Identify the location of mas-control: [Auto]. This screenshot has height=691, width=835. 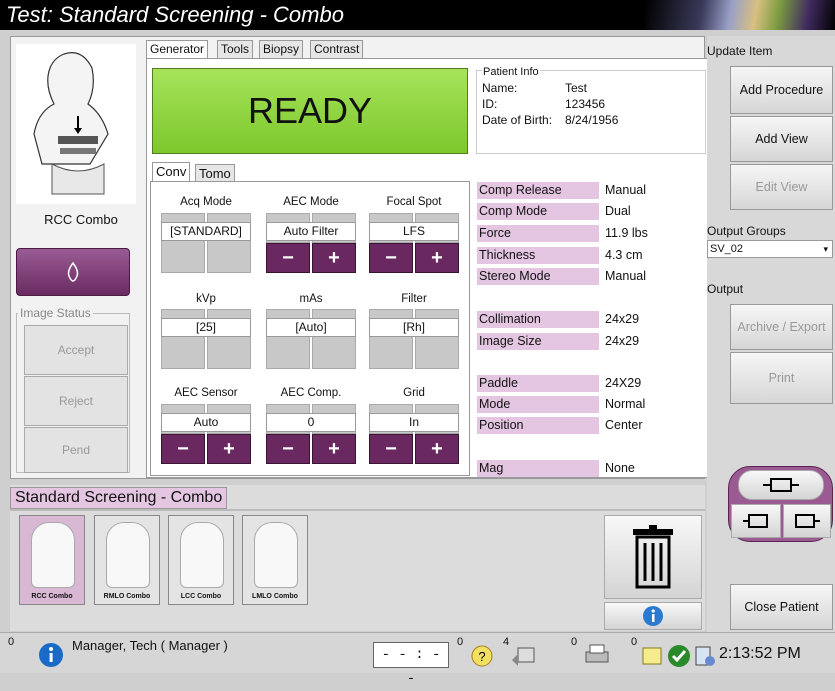
(311, 339).